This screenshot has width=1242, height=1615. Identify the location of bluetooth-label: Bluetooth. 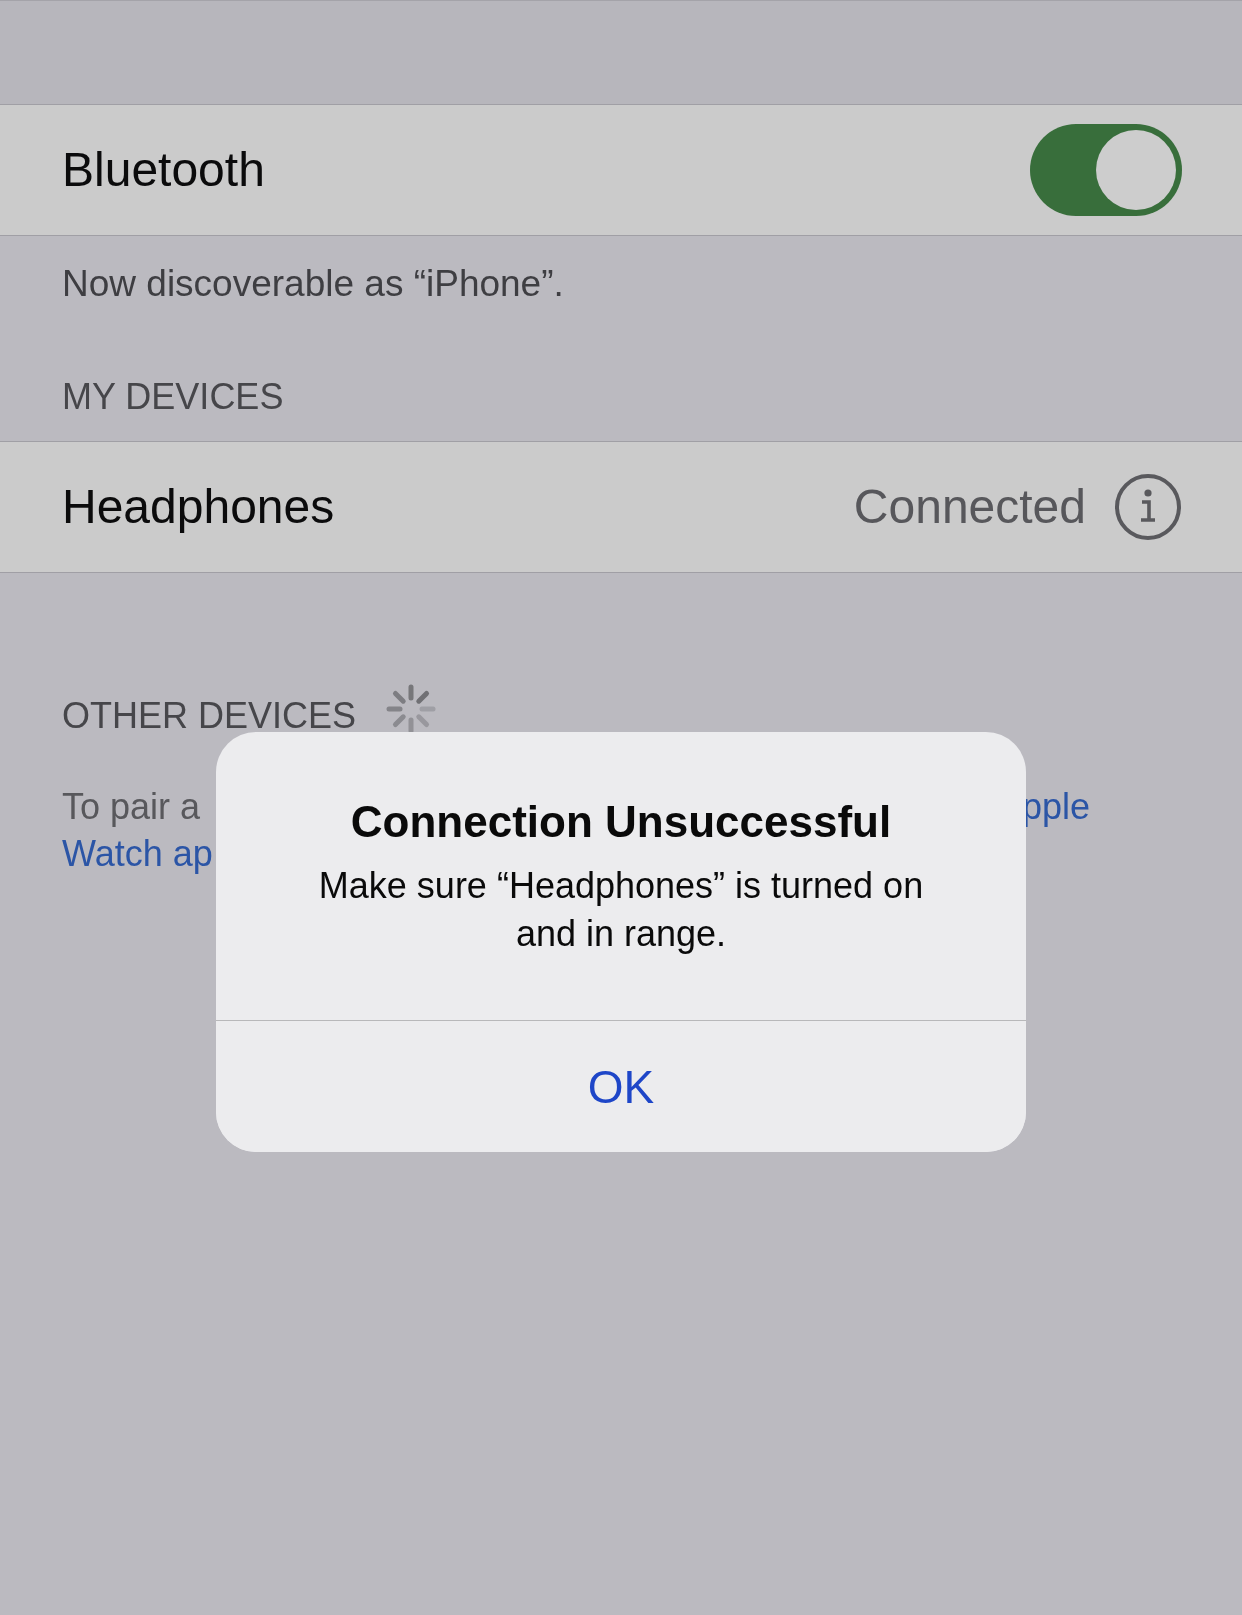
(163, 170).